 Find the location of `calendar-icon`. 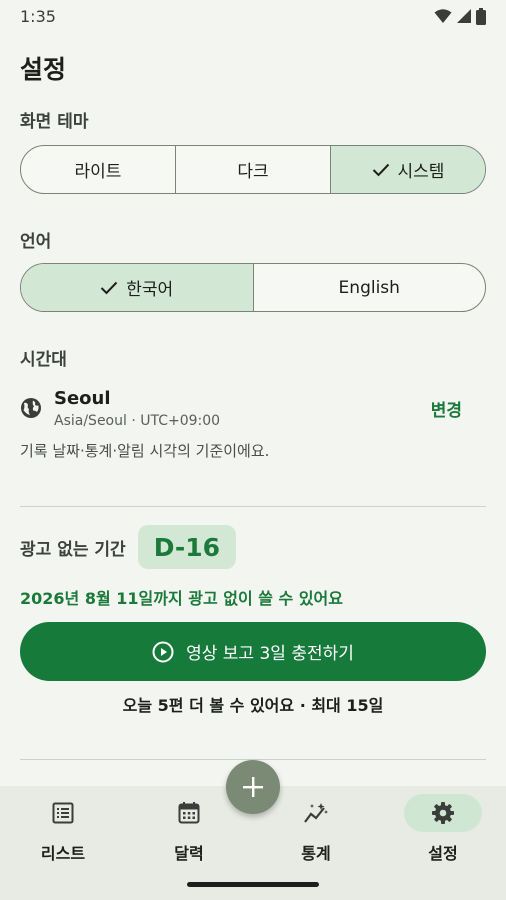

calendar-icon is located at coordinates (189, 813).